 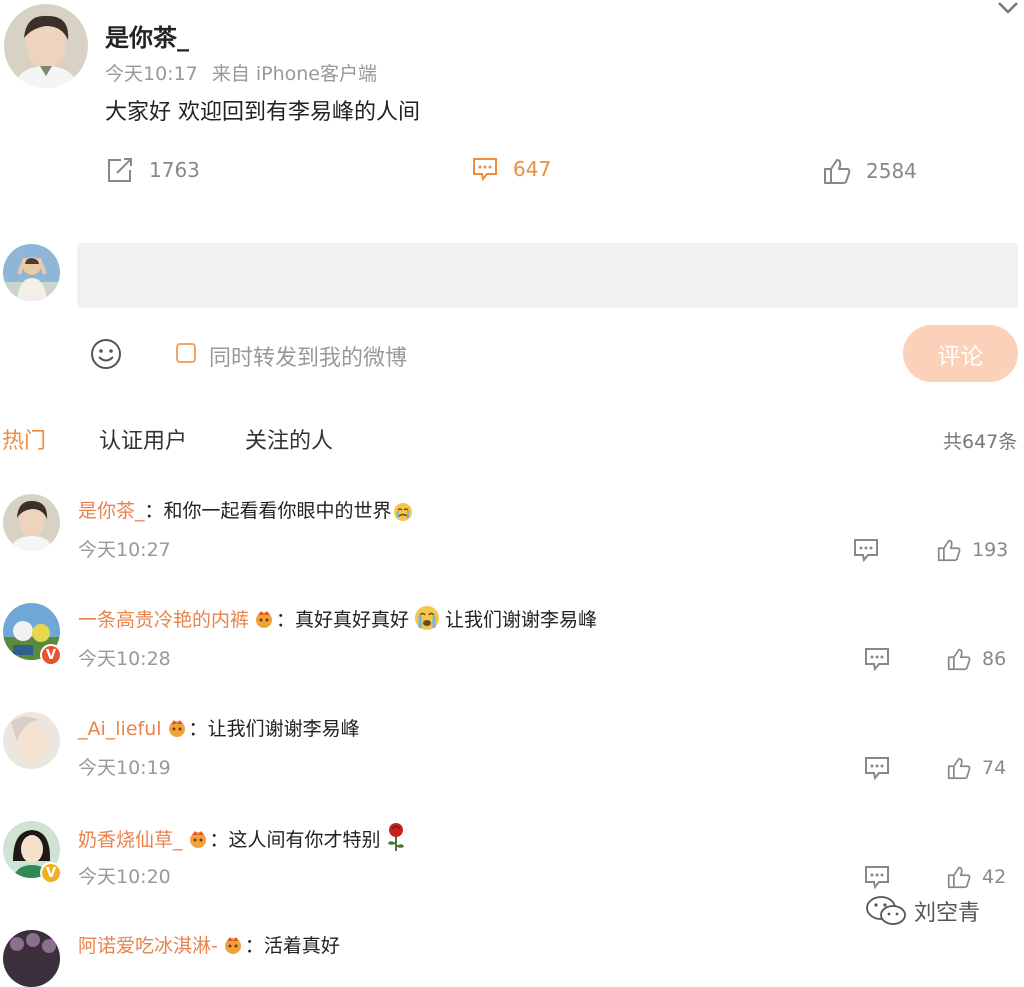 I want to click on comment-2: 一条高贵冷艳的内裤 ：真好真好真好 让我们谢谢李易峰, so click(x=337, y=618).